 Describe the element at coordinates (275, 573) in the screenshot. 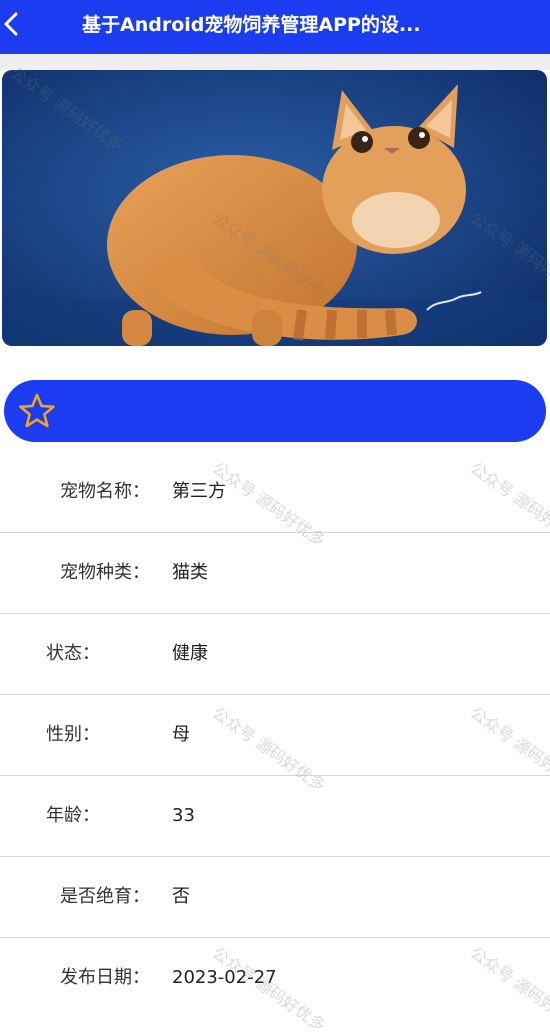

I see `info-row-pet-type: 宠物种类： 猫类` at that location.